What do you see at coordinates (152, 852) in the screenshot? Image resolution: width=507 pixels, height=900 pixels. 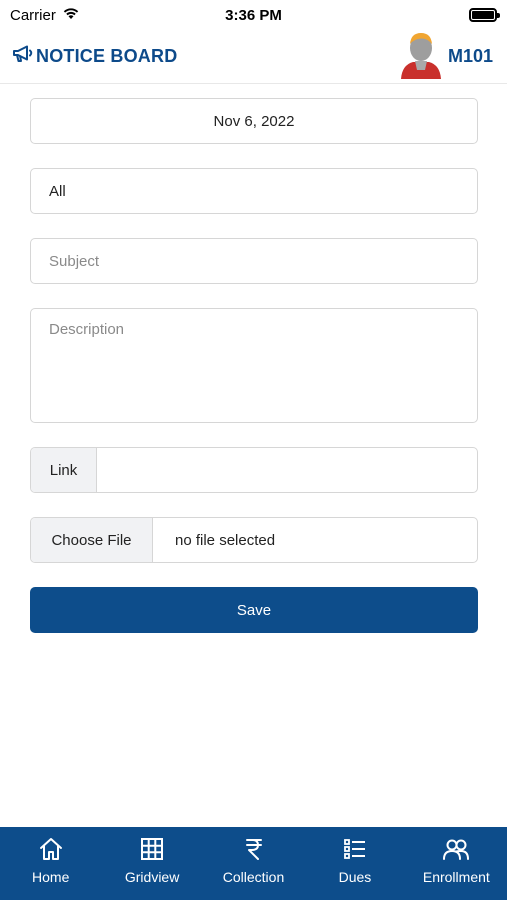 I see `grid-icon` at bounding box center [152, 852].